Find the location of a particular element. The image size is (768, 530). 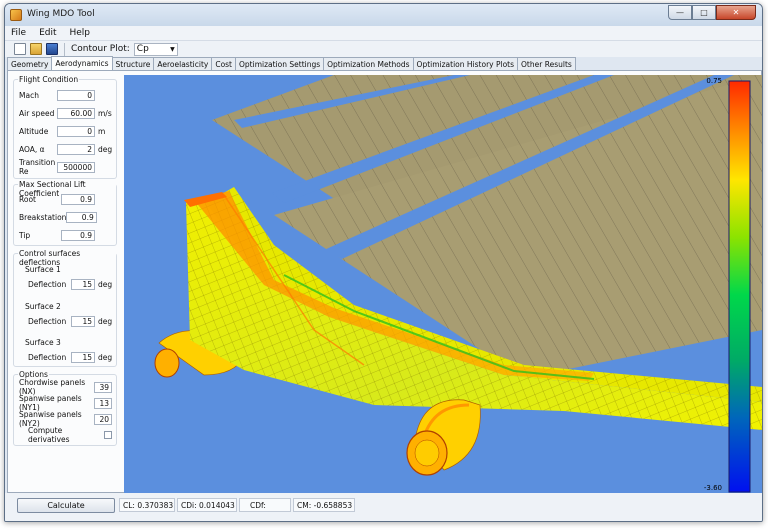

menu-help: Help is located at coordinates (80, 33).